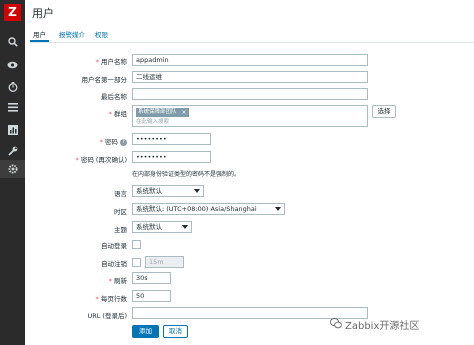  Describe the element at coordinates (250, 94) in the screenshot. I see `surname-input` at that location.